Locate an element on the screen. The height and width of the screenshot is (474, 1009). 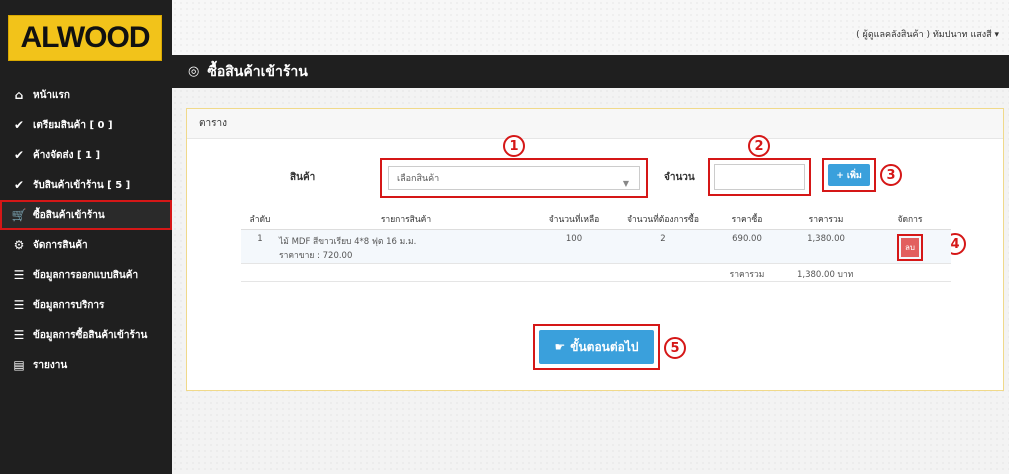
cell-no: 1 is located at coordinates (260, 246).